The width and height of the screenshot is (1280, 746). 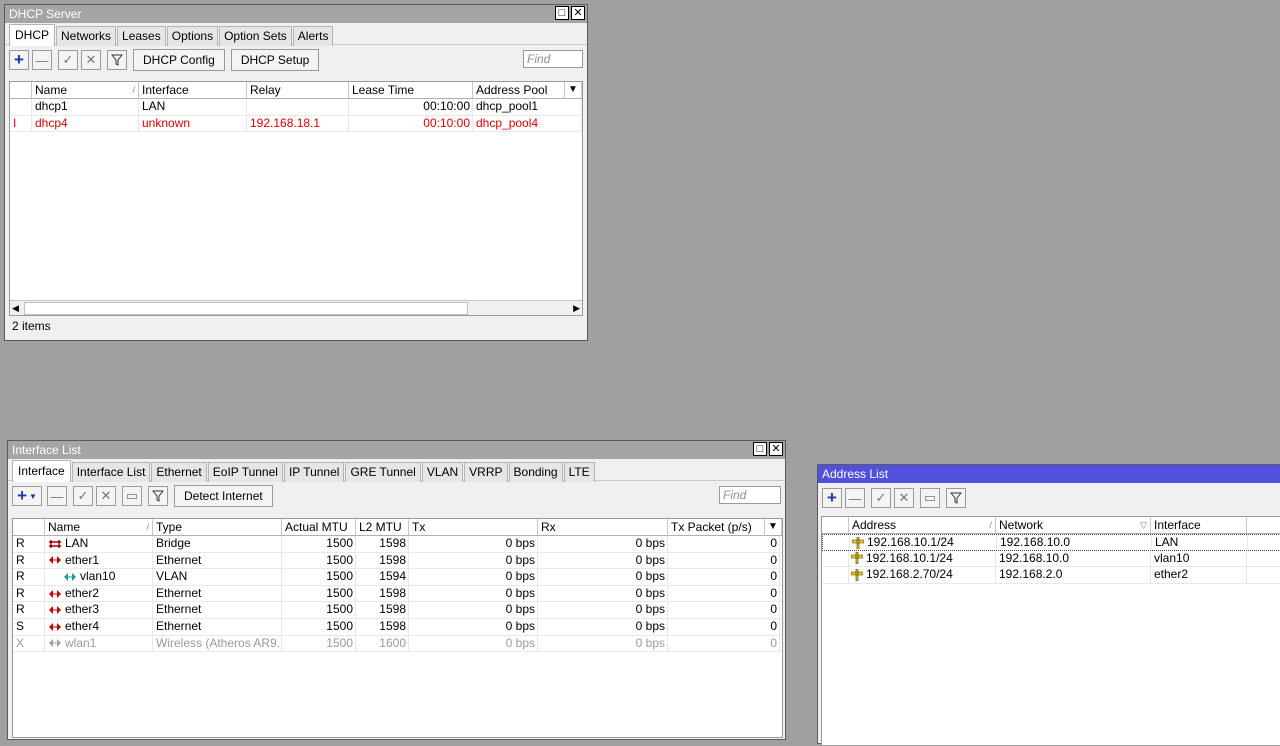 I want to click on tab-eoip-tunnel: EoIP Tunnel, so click(x=245, y=472).